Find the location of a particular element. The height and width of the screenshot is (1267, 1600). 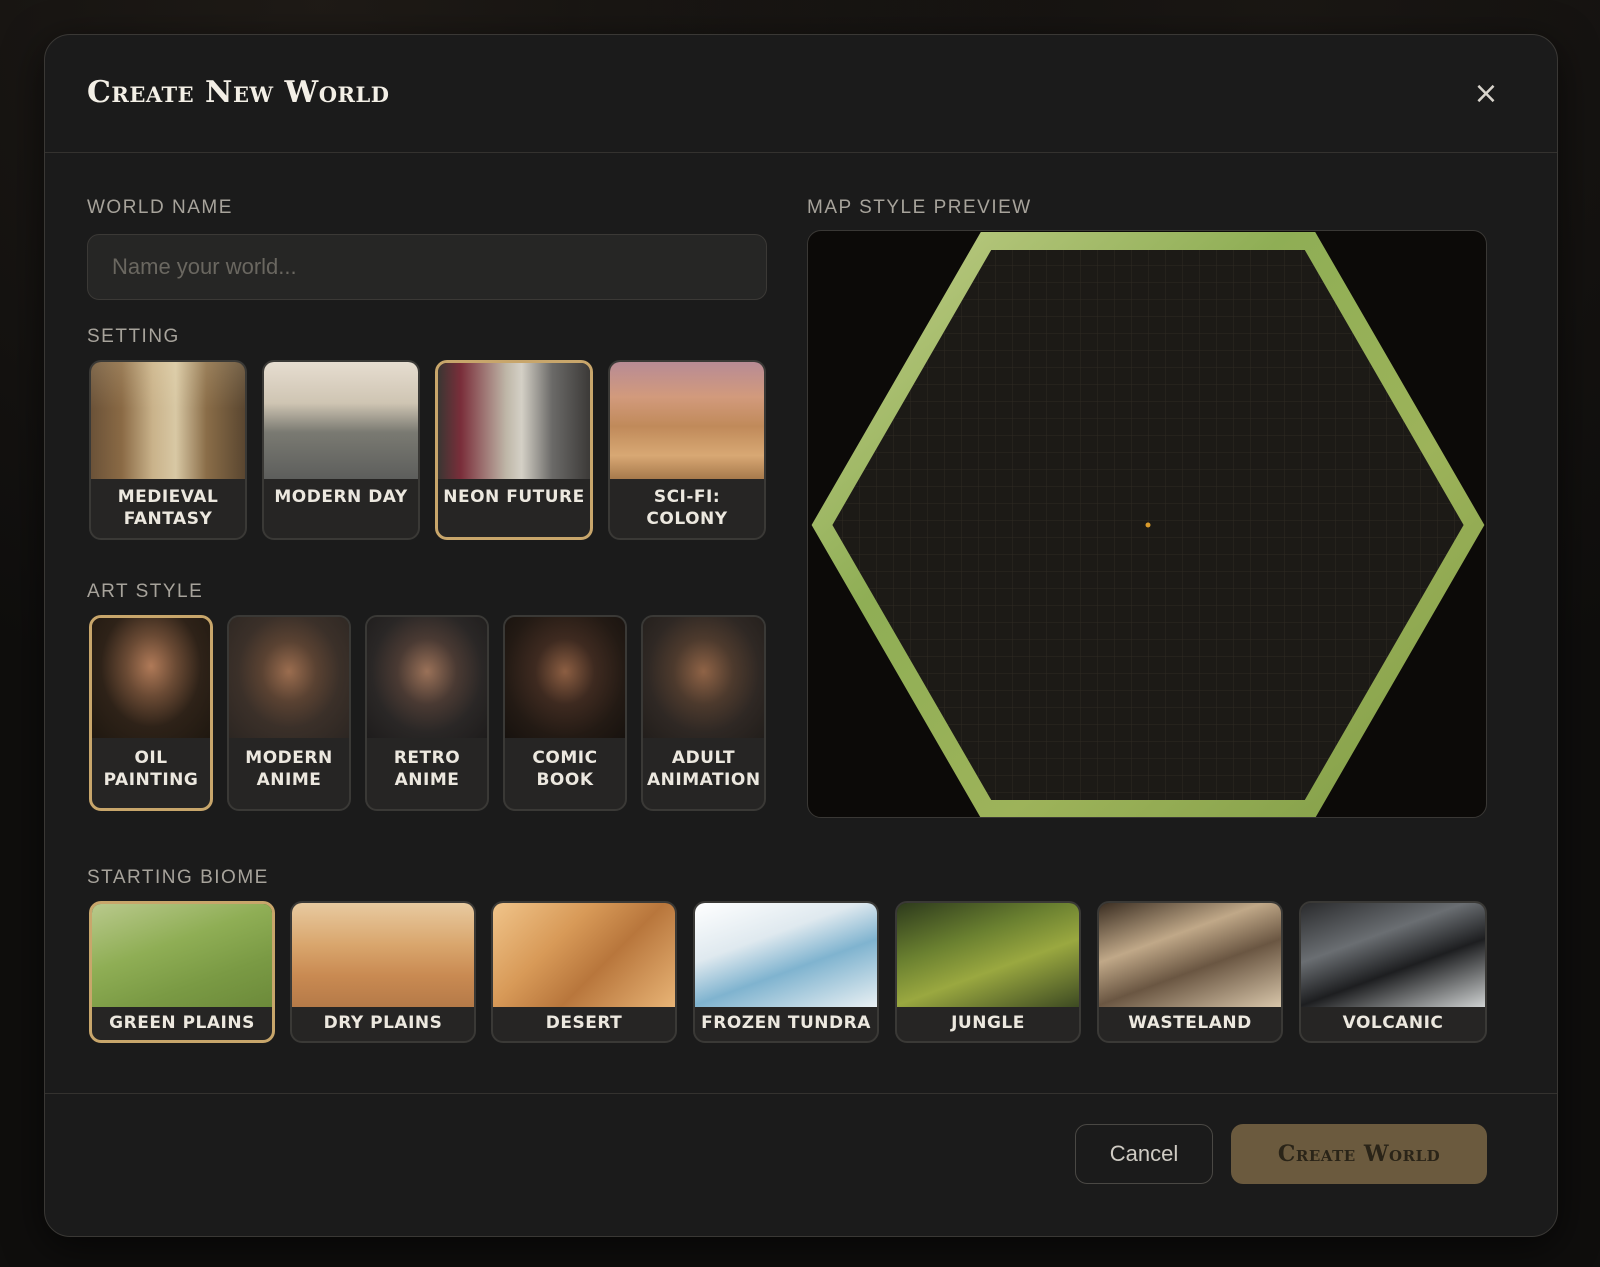

dialog-title: Create New World is located at coordinates (238, 92).